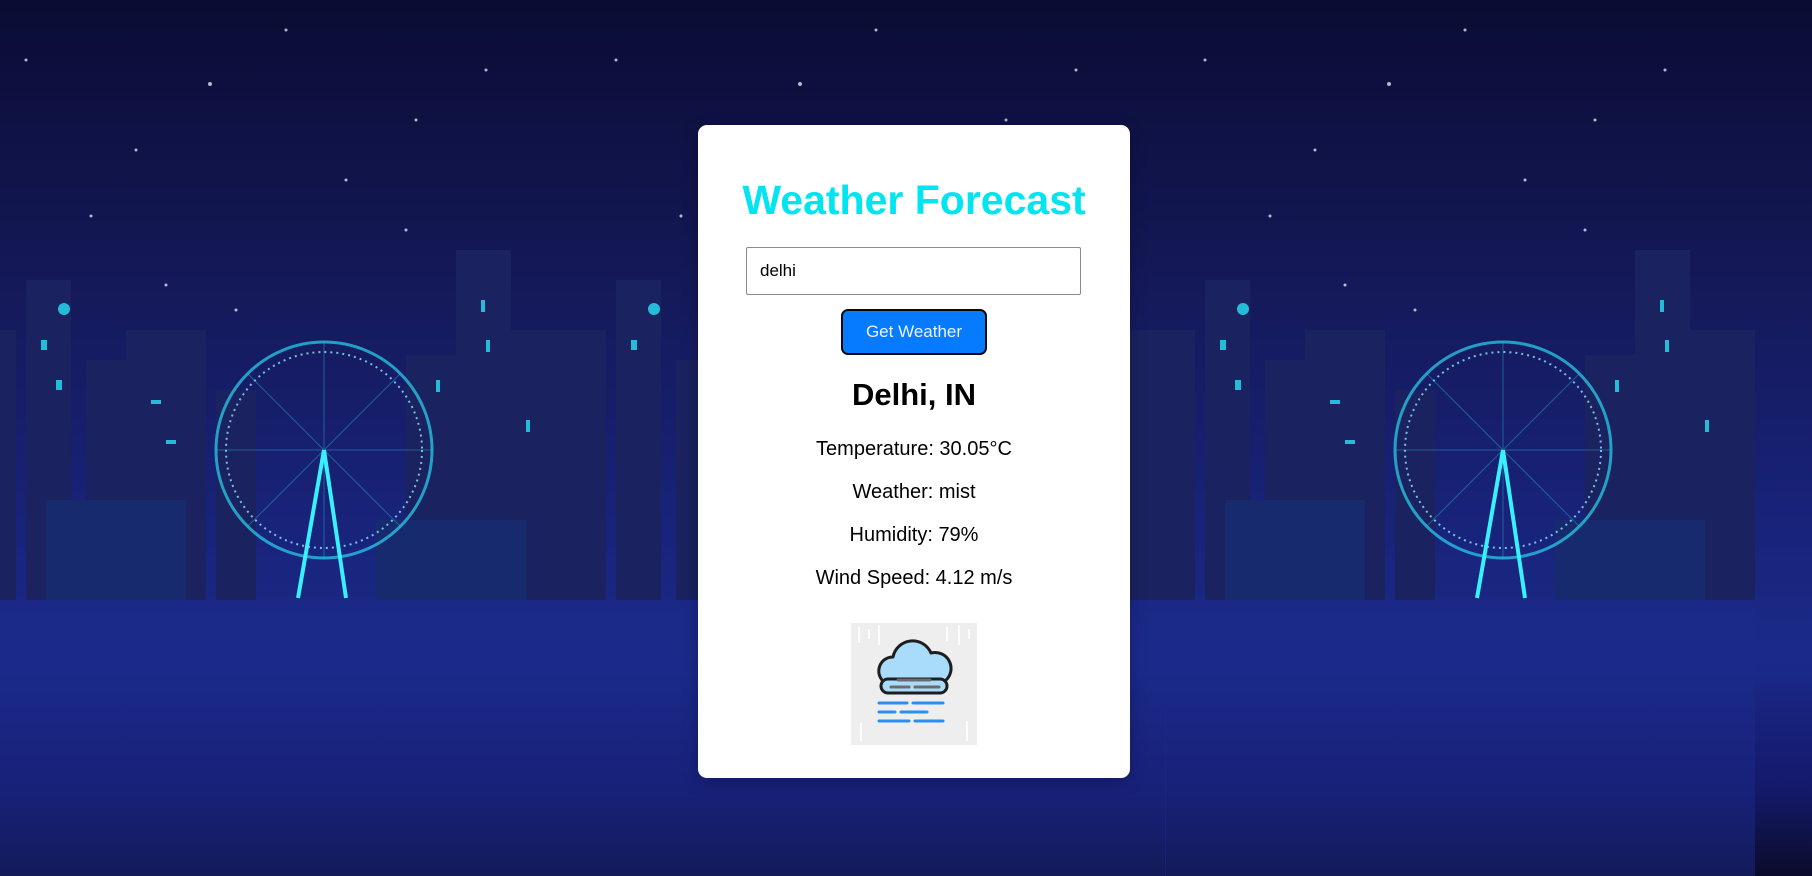 The height and width of the screenshot is (876, 1812). What do you see at coordinates (914, 332) in the screenshot?
I see `get-weather-button: Get Weather` at bounding box center [914, 332].